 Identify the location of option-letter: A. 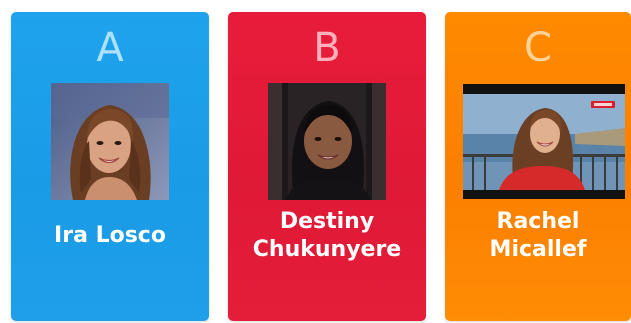
(110, 48).